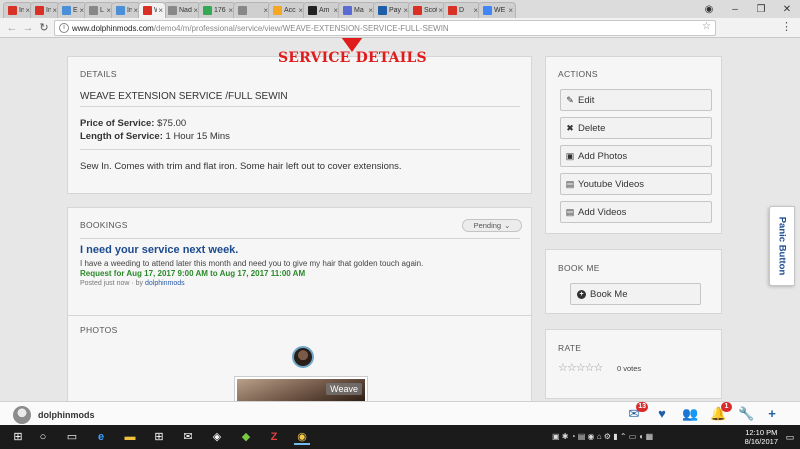  I want to click on username: dolphinmods, so click(66, 415).